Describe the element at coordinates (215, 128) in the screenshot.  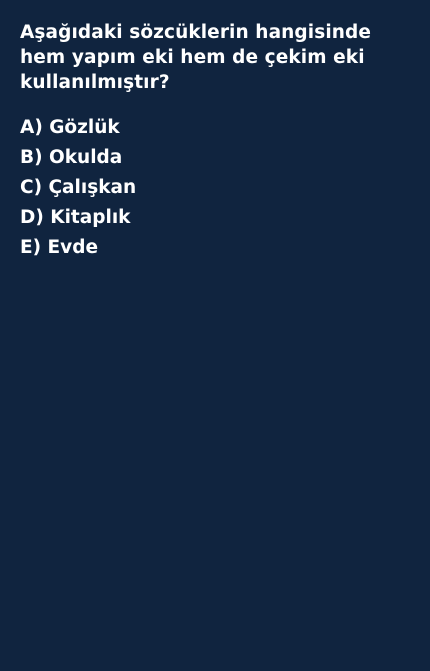
I see `option-a: A) Gözlük` at that location.